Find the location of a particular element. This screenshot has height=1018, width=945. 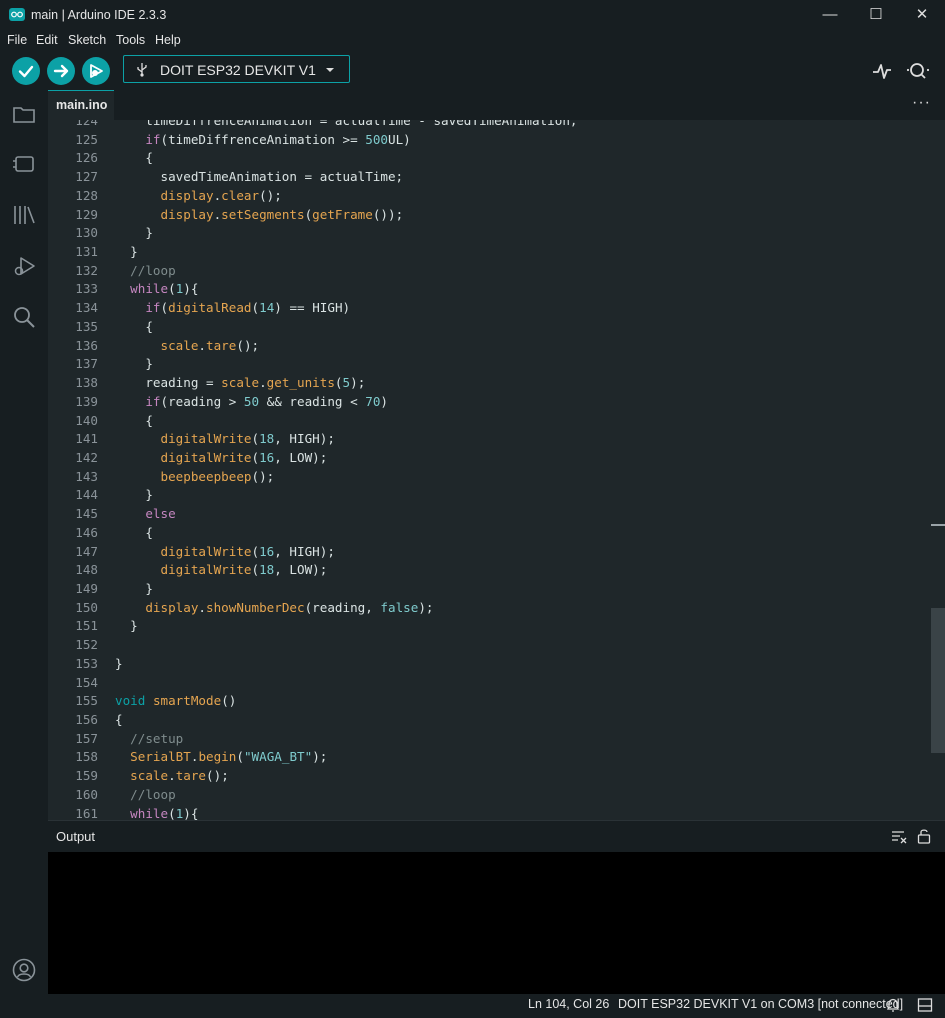

code-line: 143 beepbeepbeep(); is located at coordinates (488, 478).